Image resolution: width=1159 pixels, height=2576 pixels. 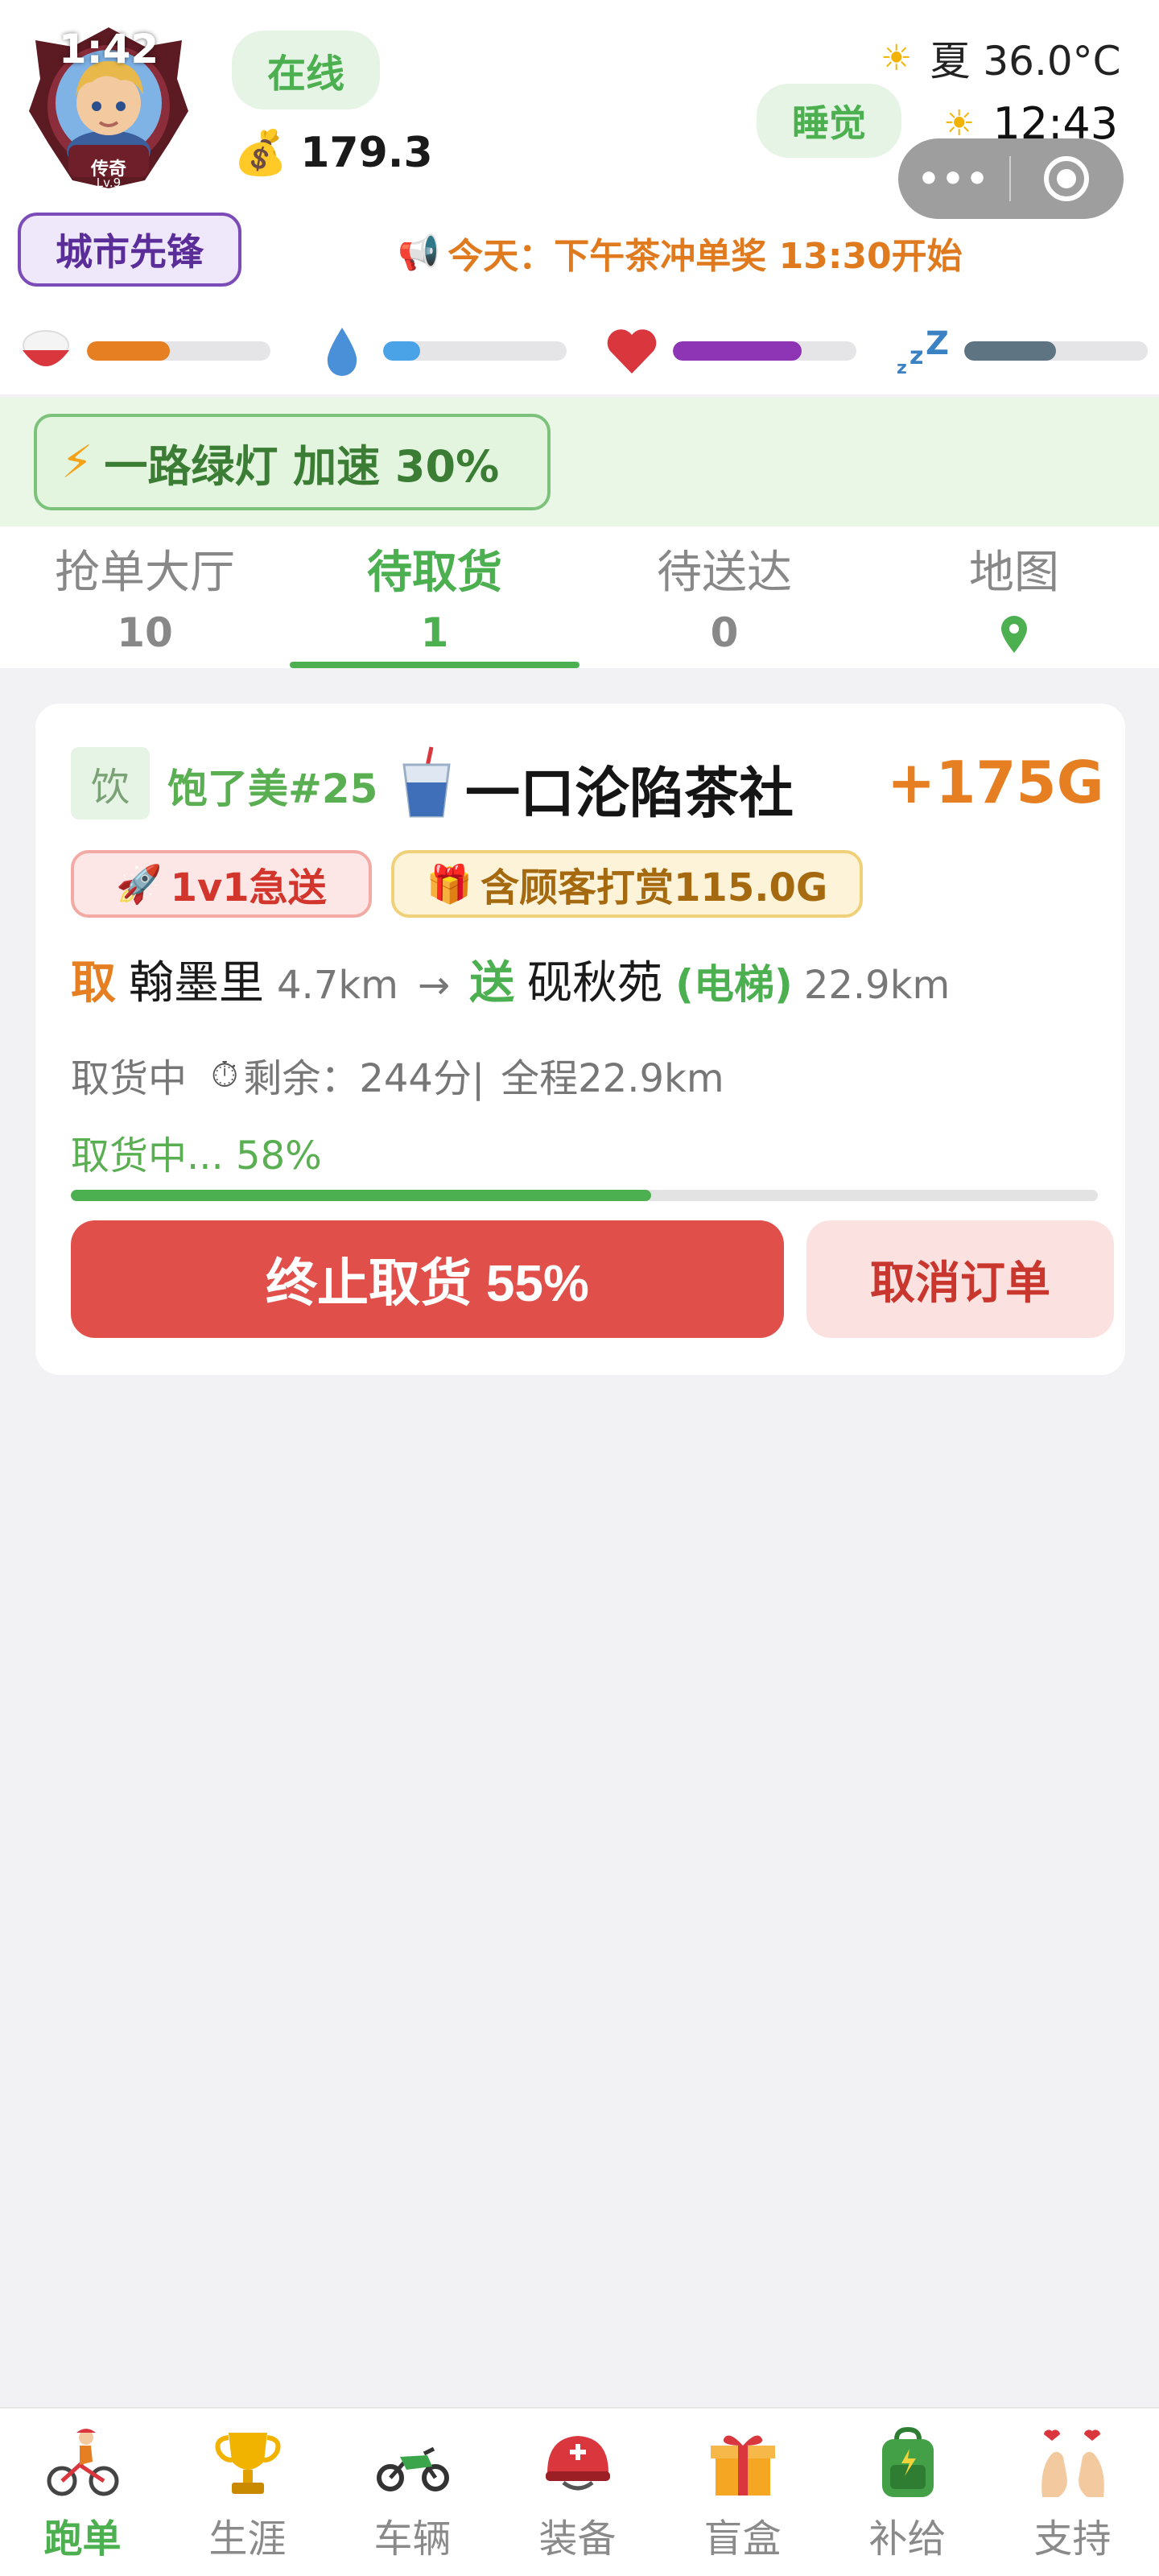 What do you see at coordinates (82, 2539) in the screenshot?
I see `nav-label: 跑单` at bounding box center [82, 2539].